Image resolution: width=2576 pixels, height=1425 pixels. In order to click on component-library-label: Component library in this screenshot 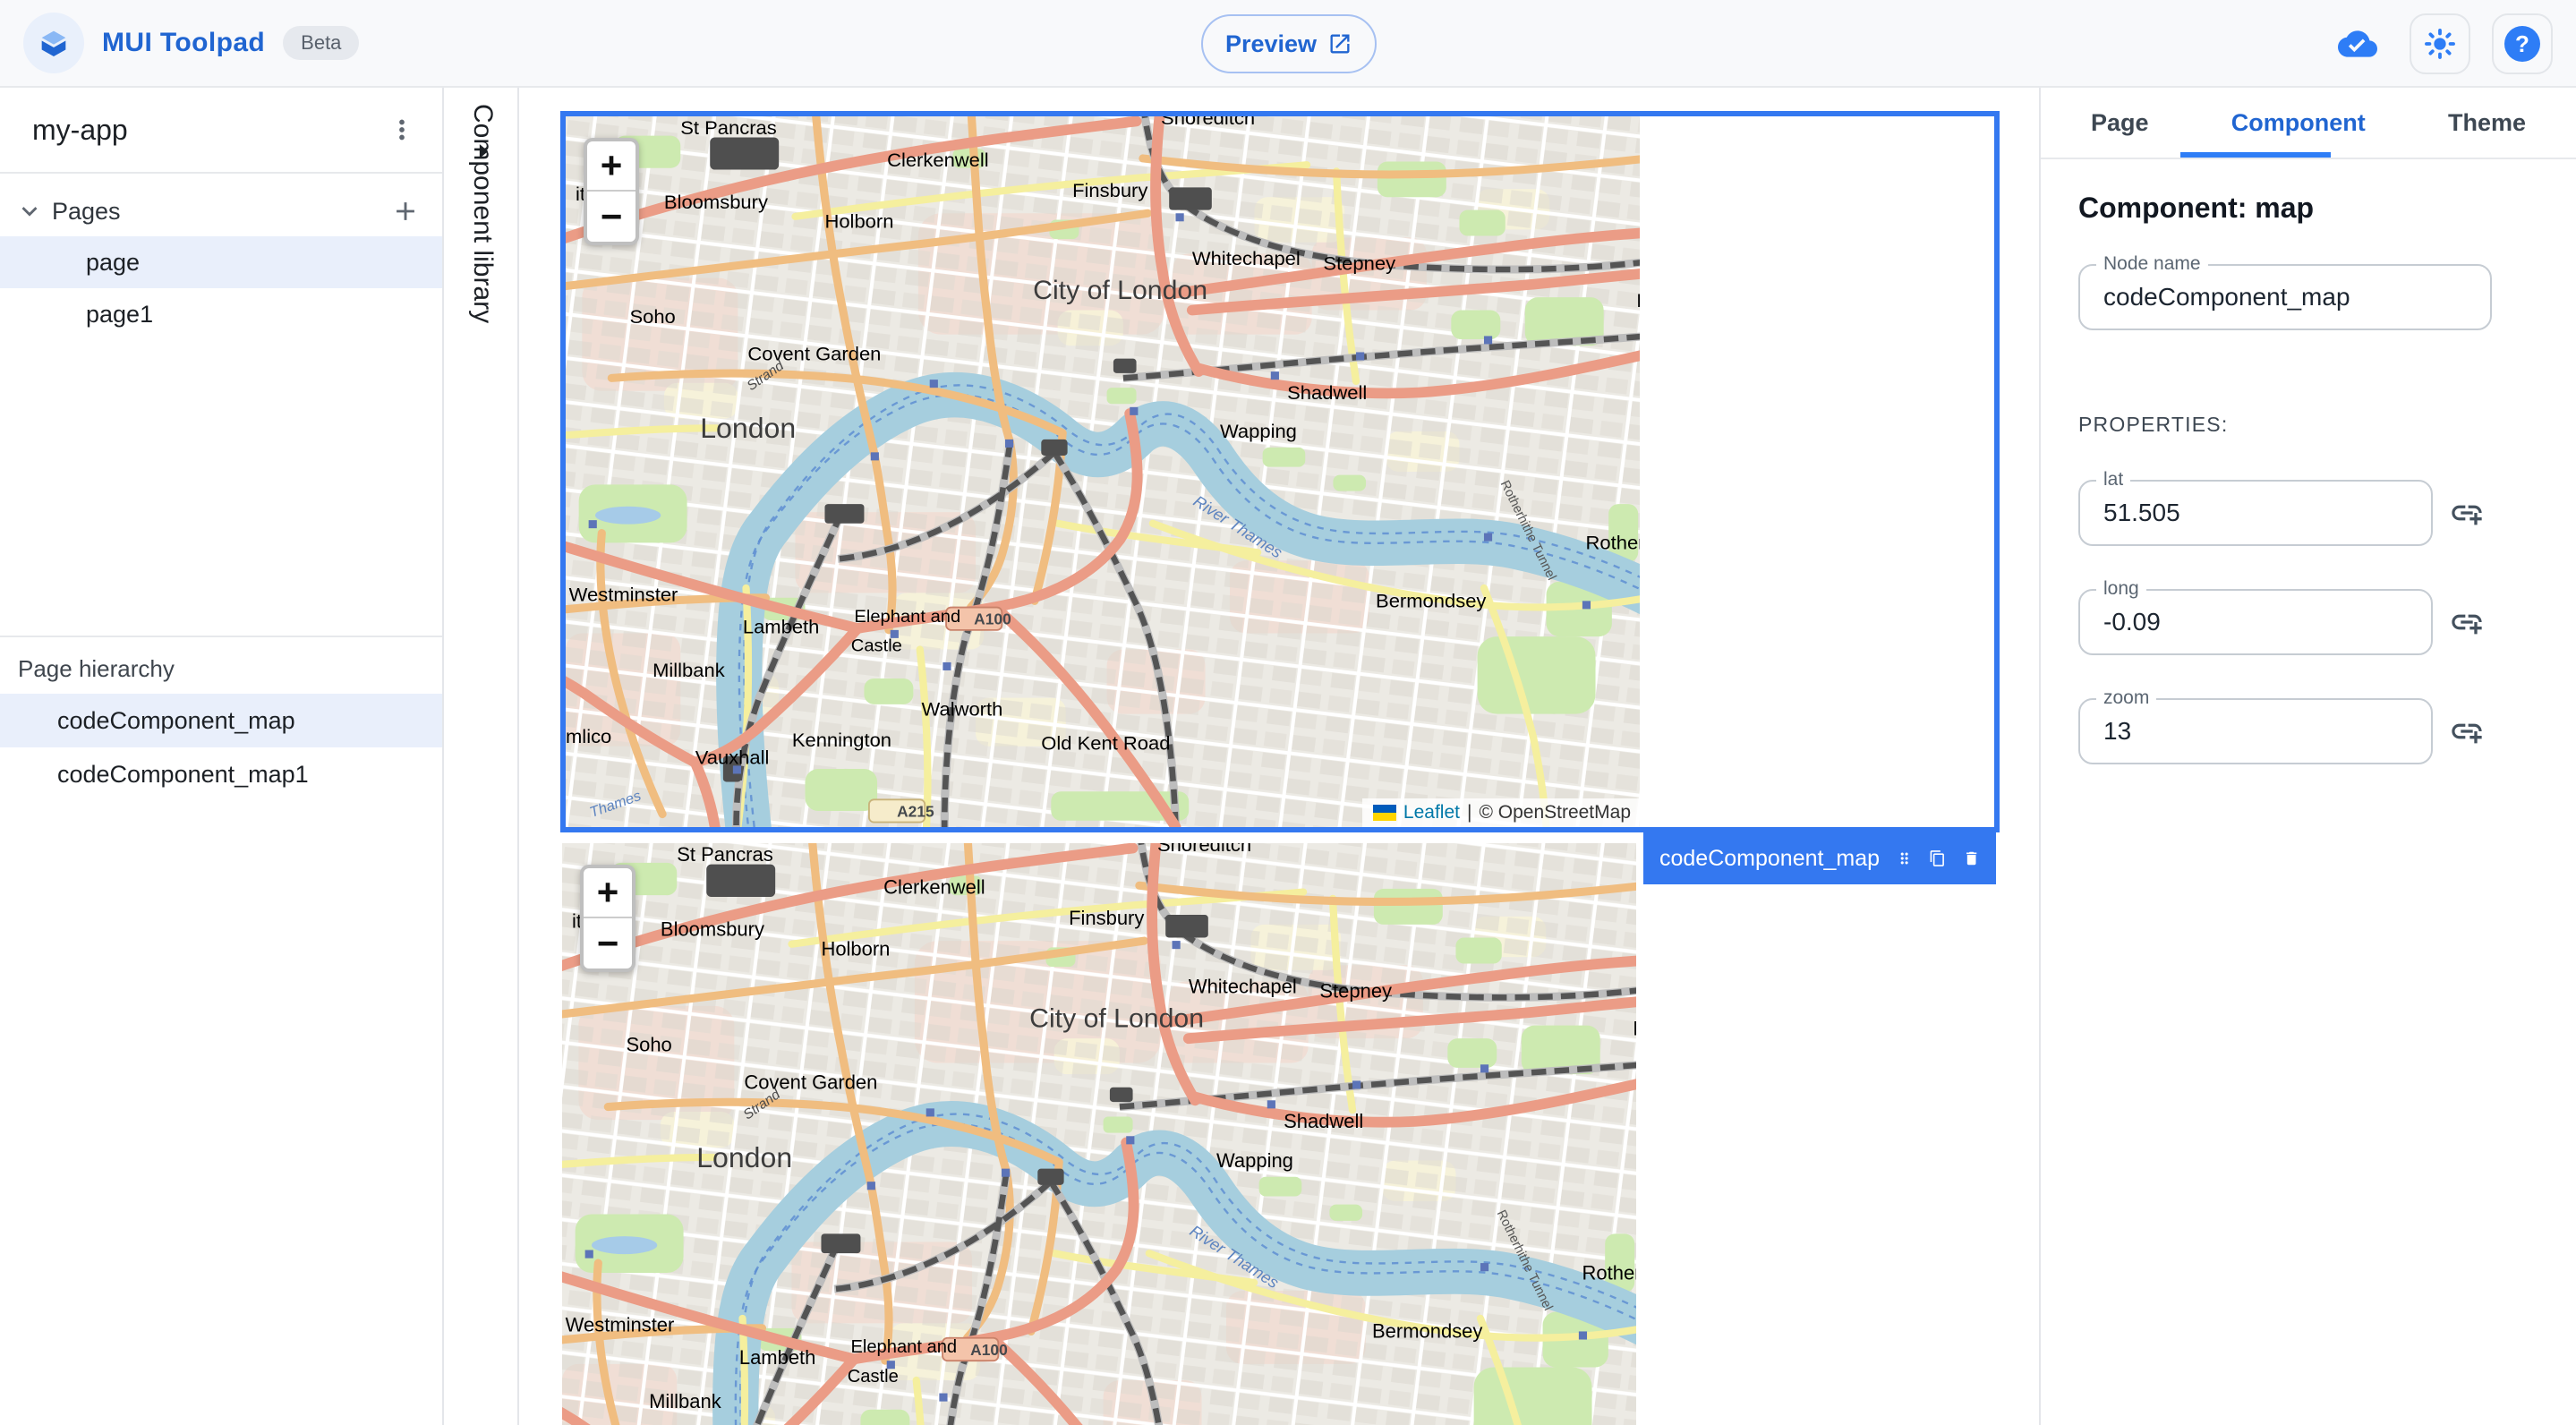, I will do `click(483, 214)`.